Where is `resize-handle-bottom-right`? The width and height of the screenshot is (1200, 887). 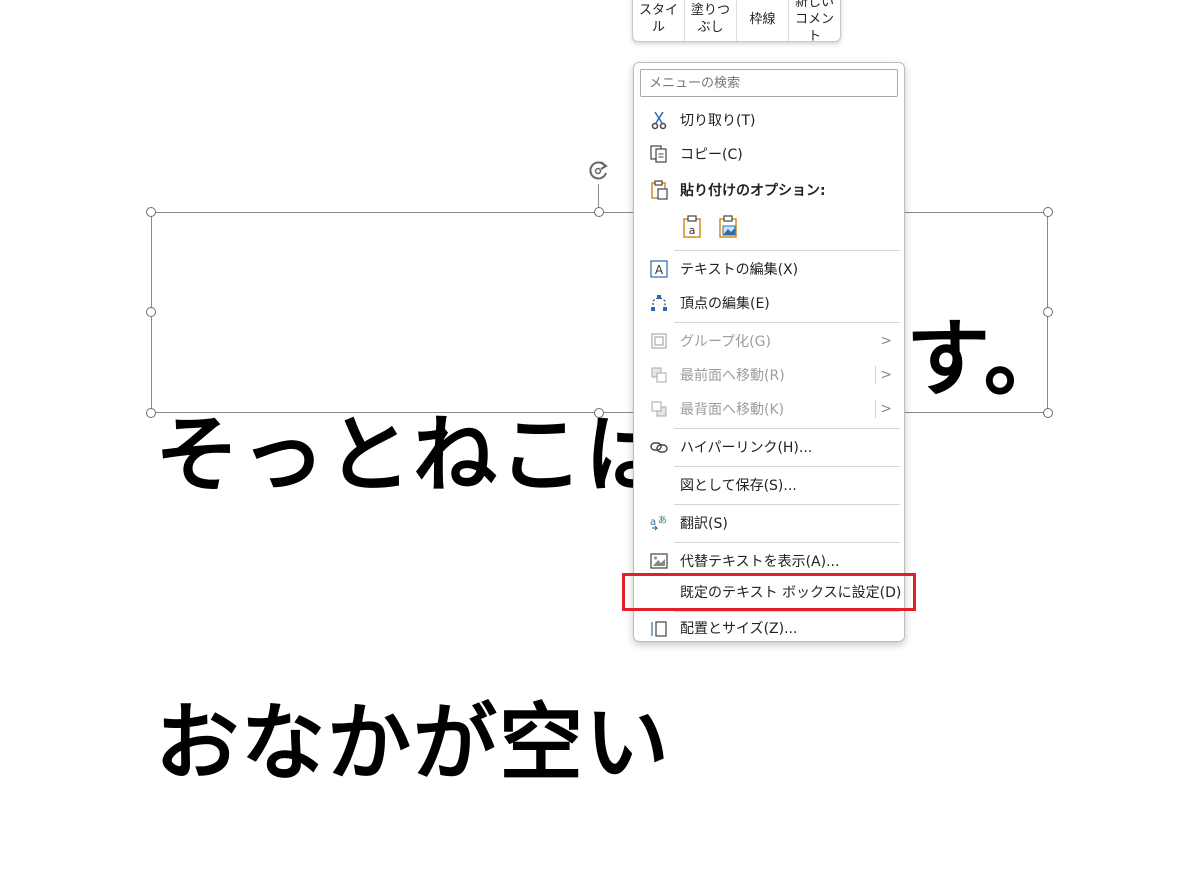 resize-handle-bottom-right is located at coordinates (1048, 413).